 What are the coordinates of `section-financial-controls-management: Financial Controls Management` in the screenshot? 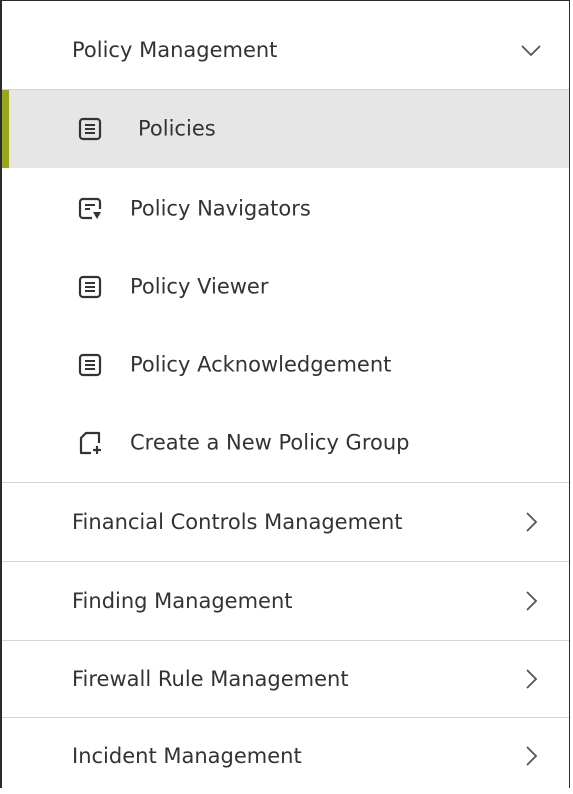 It's located at (285, 522).